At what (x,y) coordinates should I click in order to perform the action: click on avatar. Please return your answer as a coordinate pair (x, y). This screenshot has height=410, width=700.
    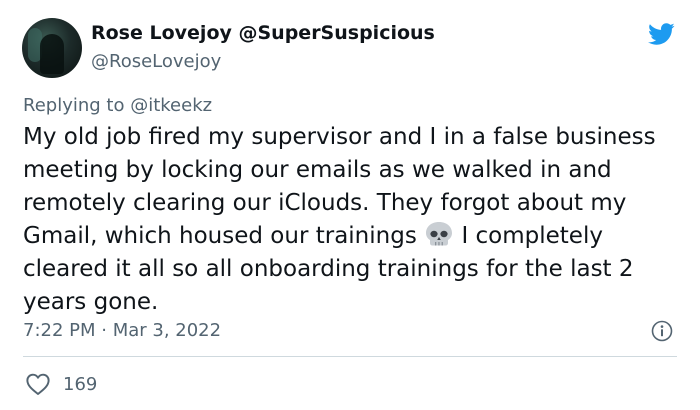
    Looking at the image, I should click on (52, 48).